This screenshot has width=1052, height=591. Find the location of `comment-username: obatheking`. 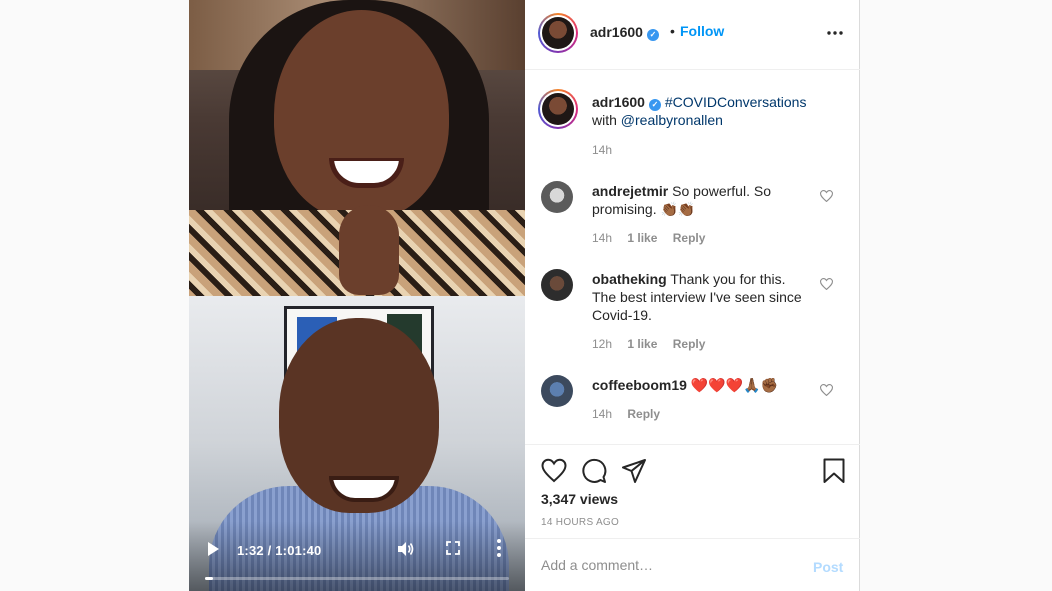

comment-username: obatheking is located at coordinates (629, 279).